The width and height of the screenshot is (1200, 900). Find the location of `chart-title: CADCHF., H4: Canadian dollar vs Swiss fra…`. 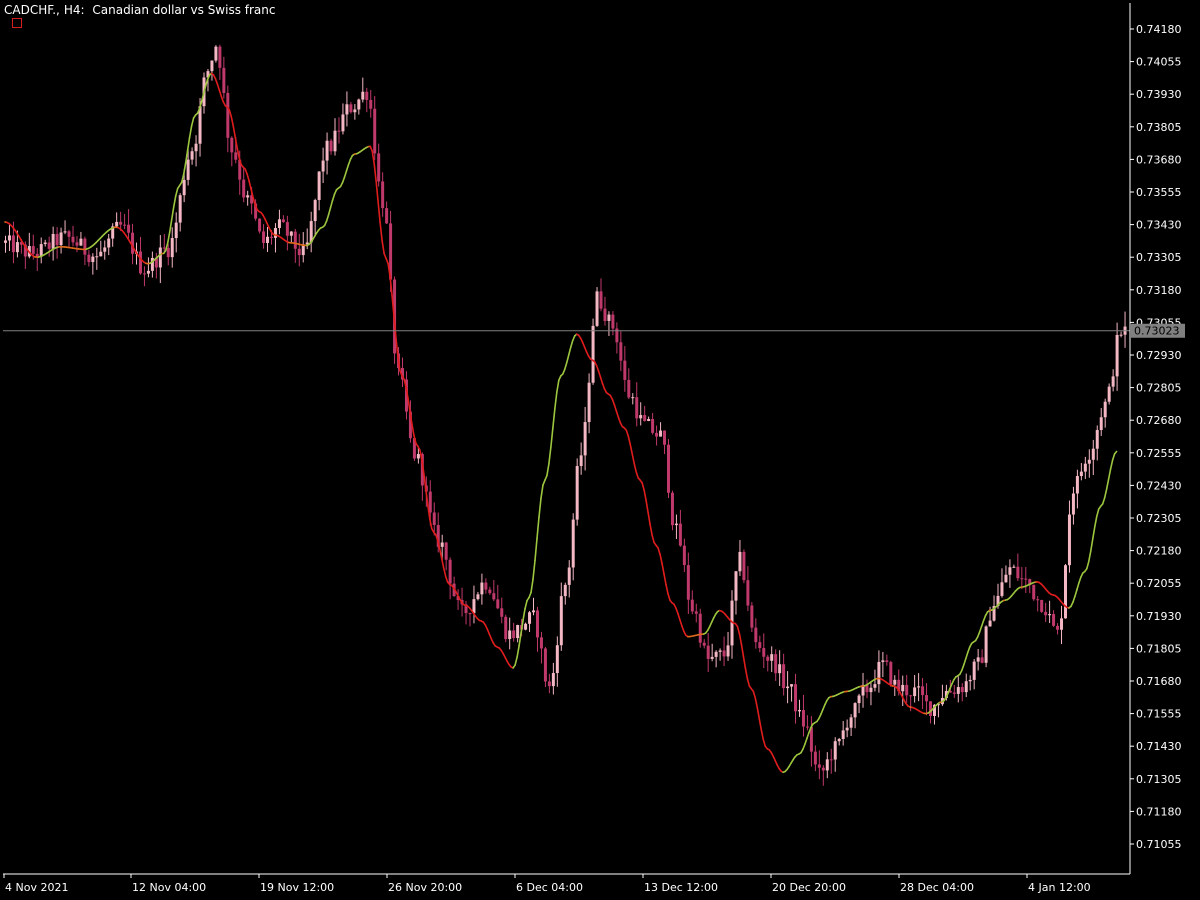

chart-title: CADCHF., H4: Canadian dollar vs Swiss fra… is located at coordinates (142, 10).